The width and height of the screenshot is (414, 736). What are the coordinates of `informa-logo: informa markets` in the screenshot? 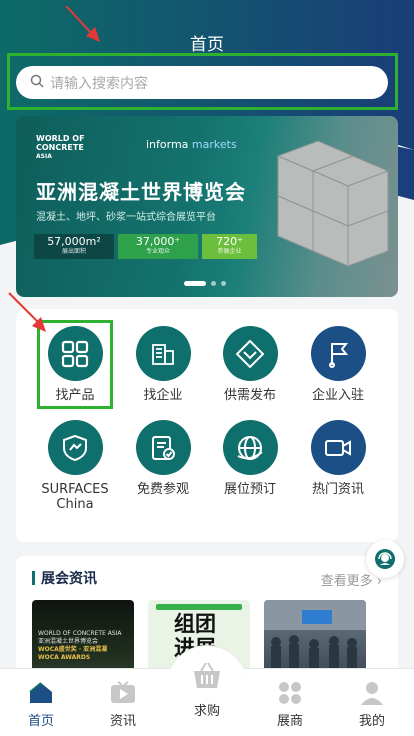 It's located at (191, 144).